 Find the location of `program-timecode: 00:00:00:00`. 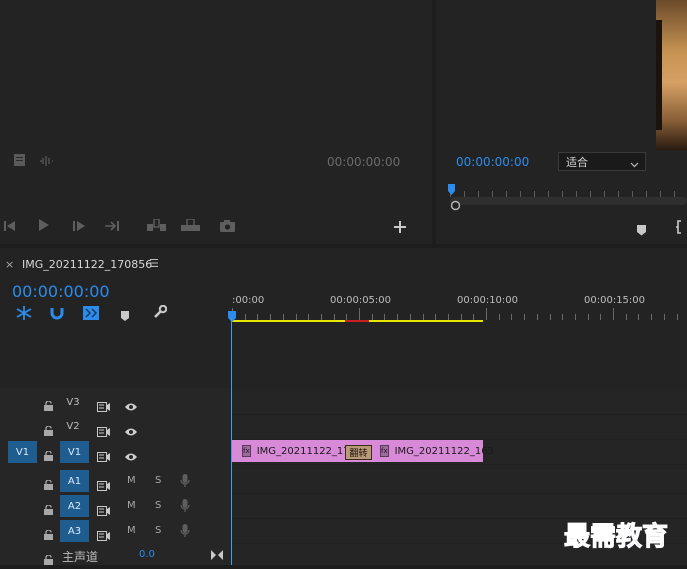

program-timecode: 00:00:00:00 is located at coordinates (492, 162).